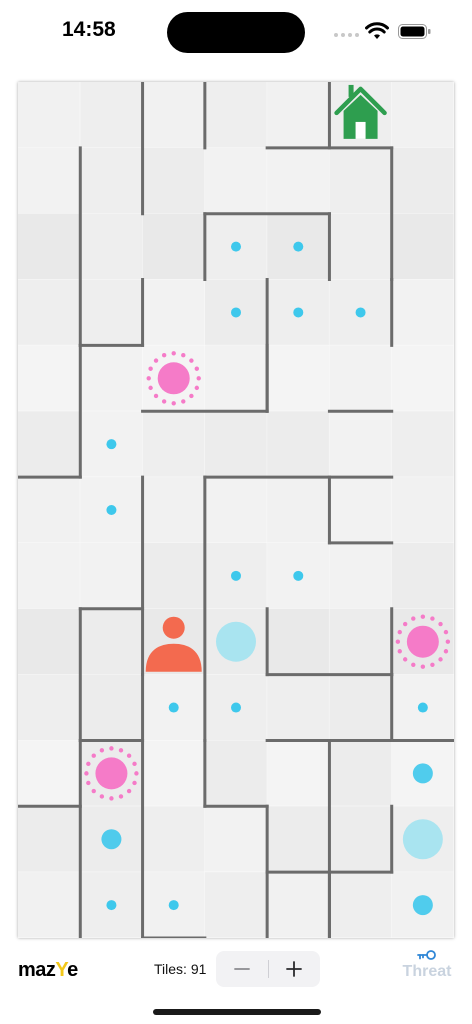 The width and height of the screenshot is (472, 1024). Describe the element at coordinates (242, 969) in the screenshot. I see `decrease-tiles-button` at that location.